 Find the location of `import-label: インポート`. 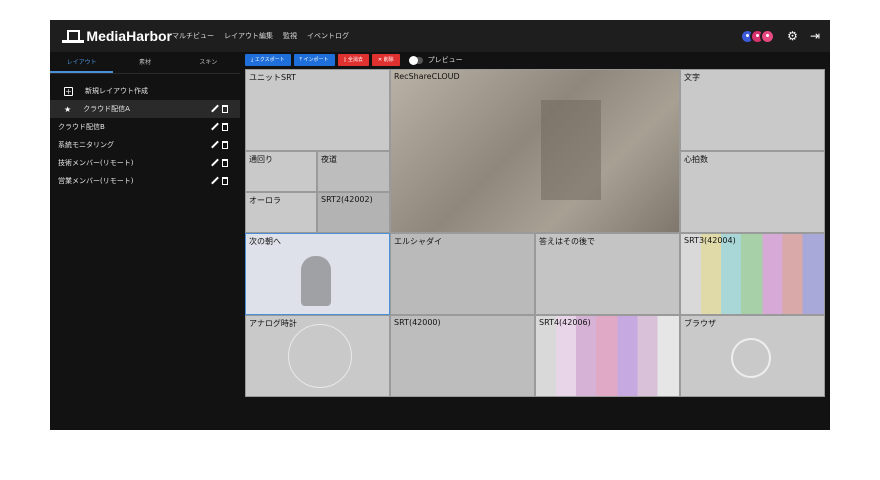

import-label: インポート is located at coordinates (316, 60).